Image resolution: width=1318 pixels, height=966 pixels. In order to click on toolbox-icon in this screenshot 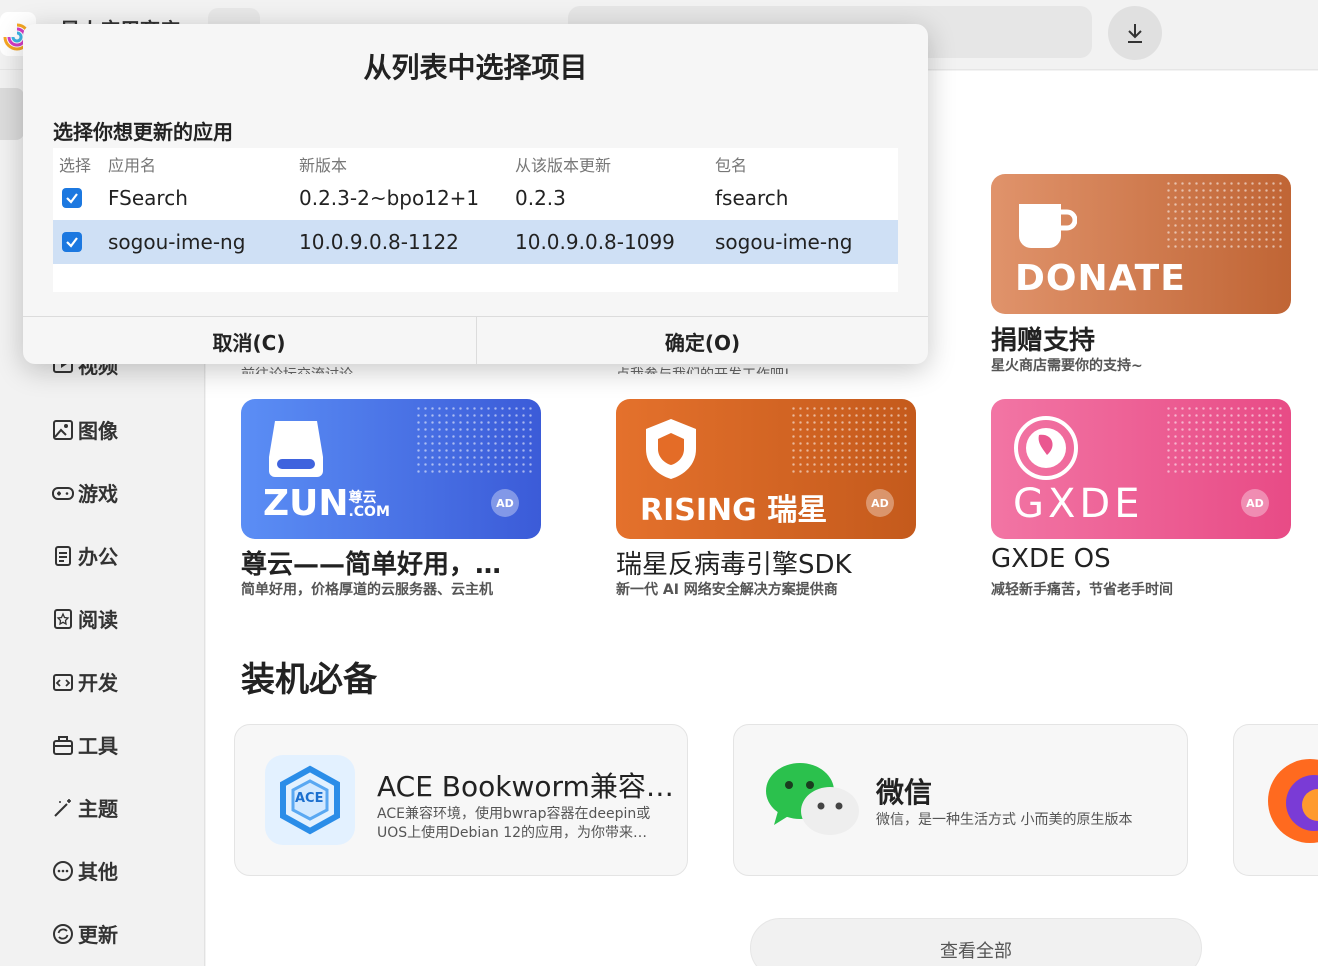, I will do `click(63, 745)`.